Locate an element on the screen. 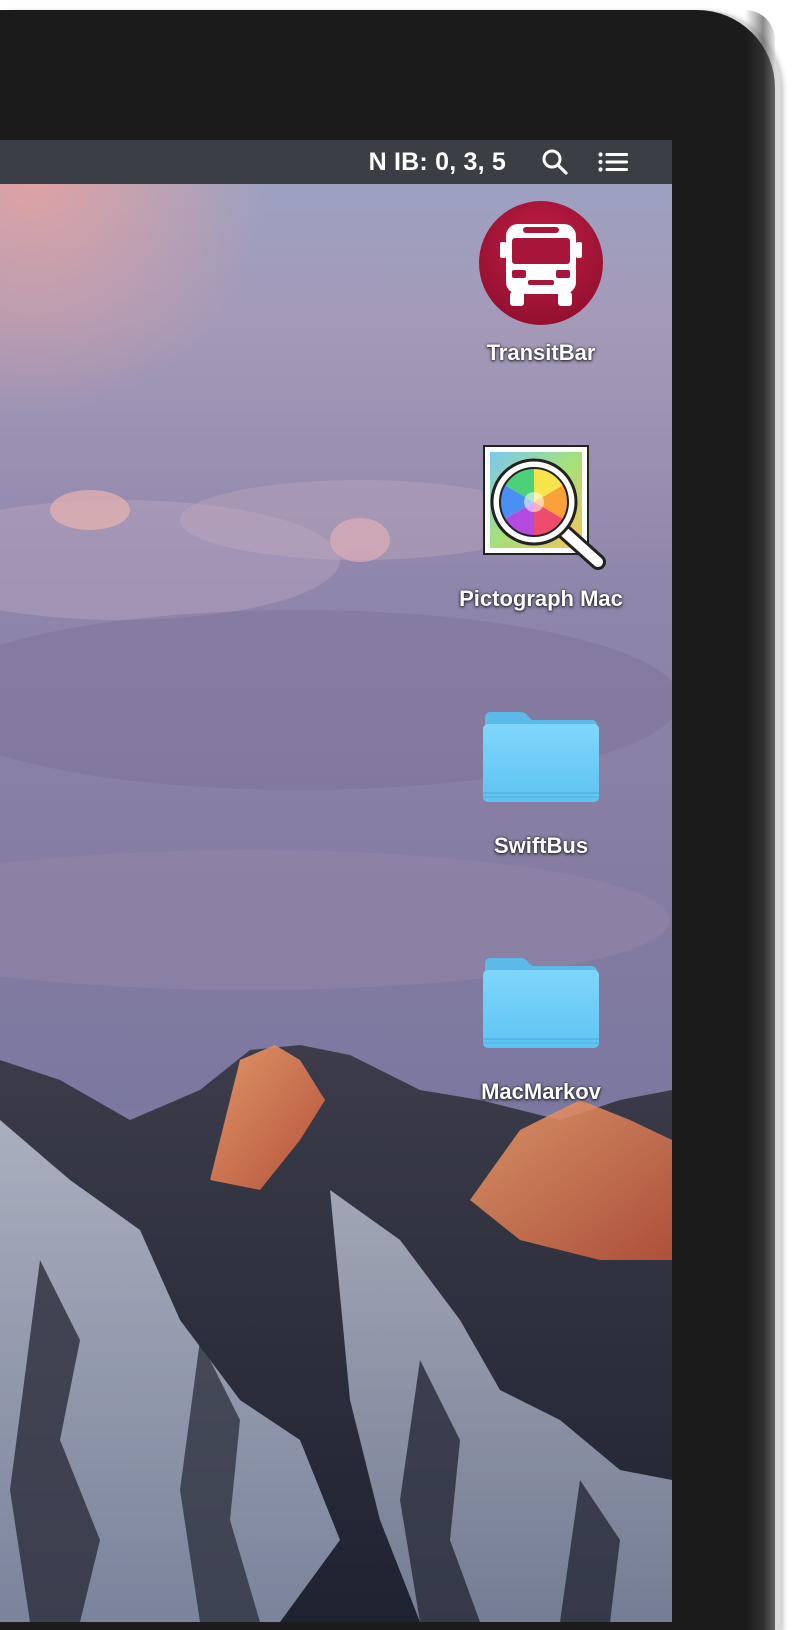  desktop-icon-pictograph-mac: Pictograph Mac is located at coordinates (541, 528).